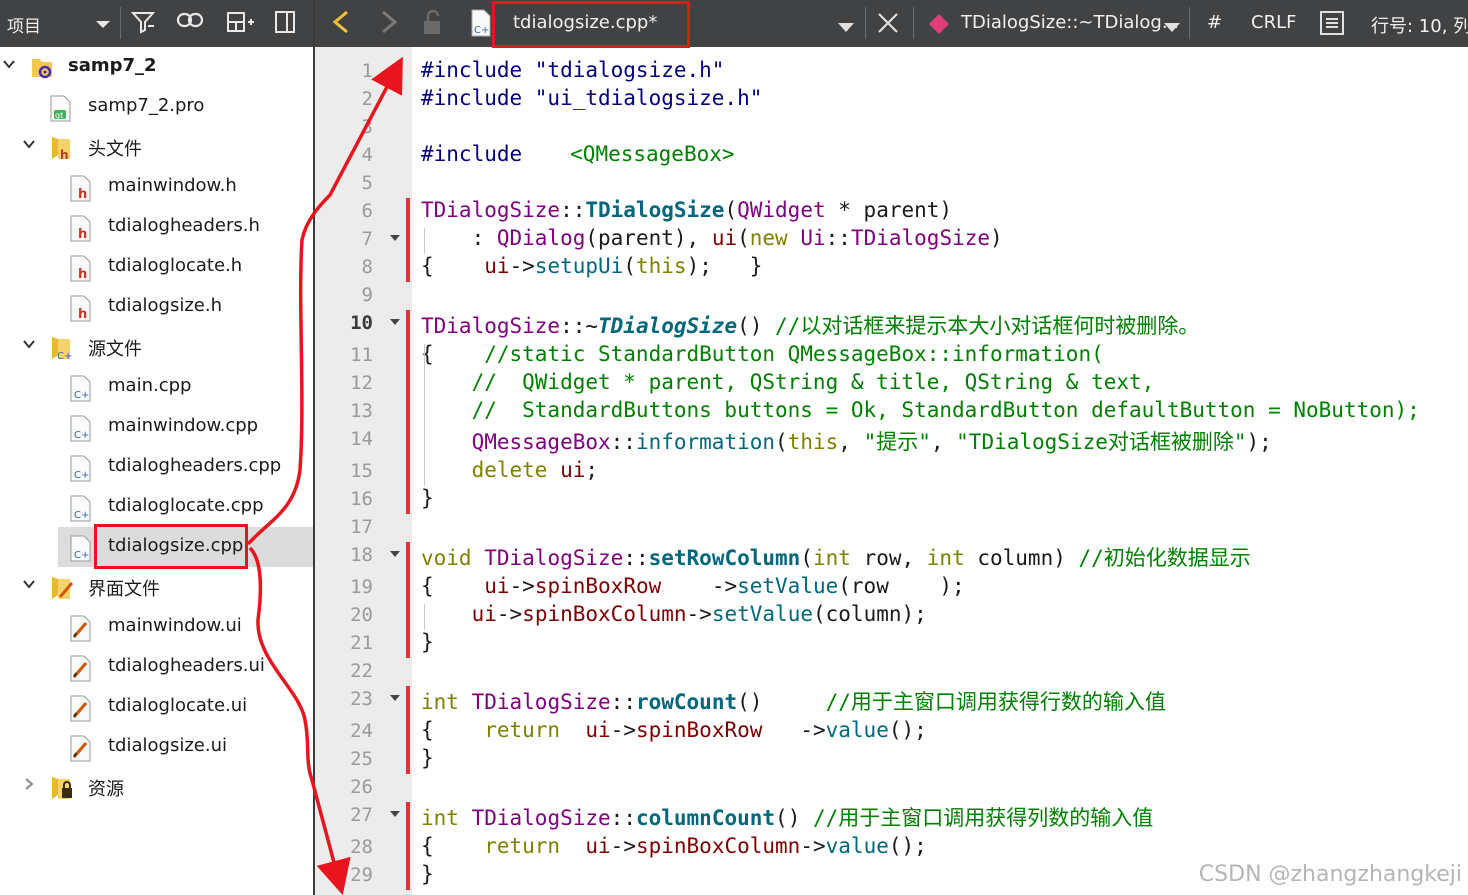 This screenshot has width=1468, height=895. Describe the element at coordinates (831, 558) in the screenshot. I see `code-token: int` at that location.